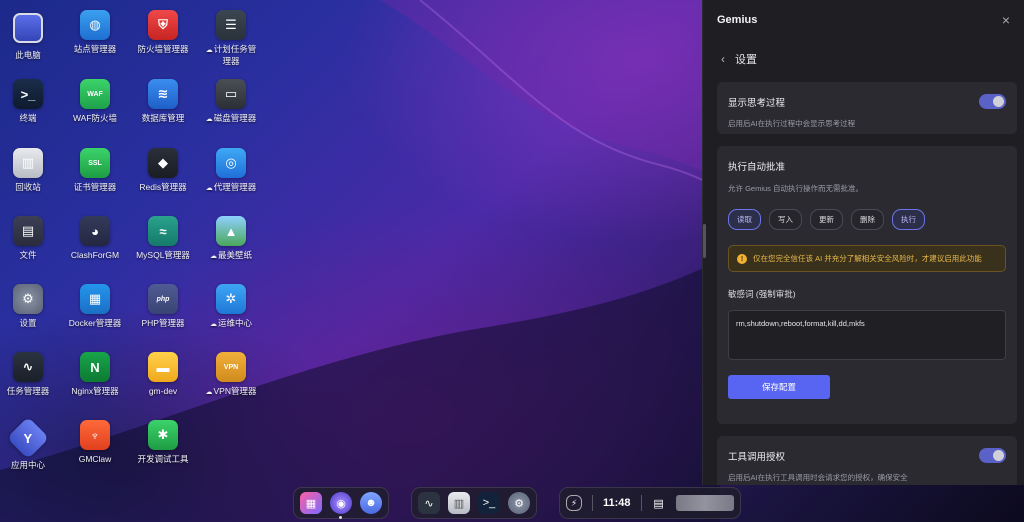 This screenshot has height=522, width=1024. What do you see at coordinates (742, 259) in the screenshot?
I see `warning-icon: !` at bounding box center [742, 259].